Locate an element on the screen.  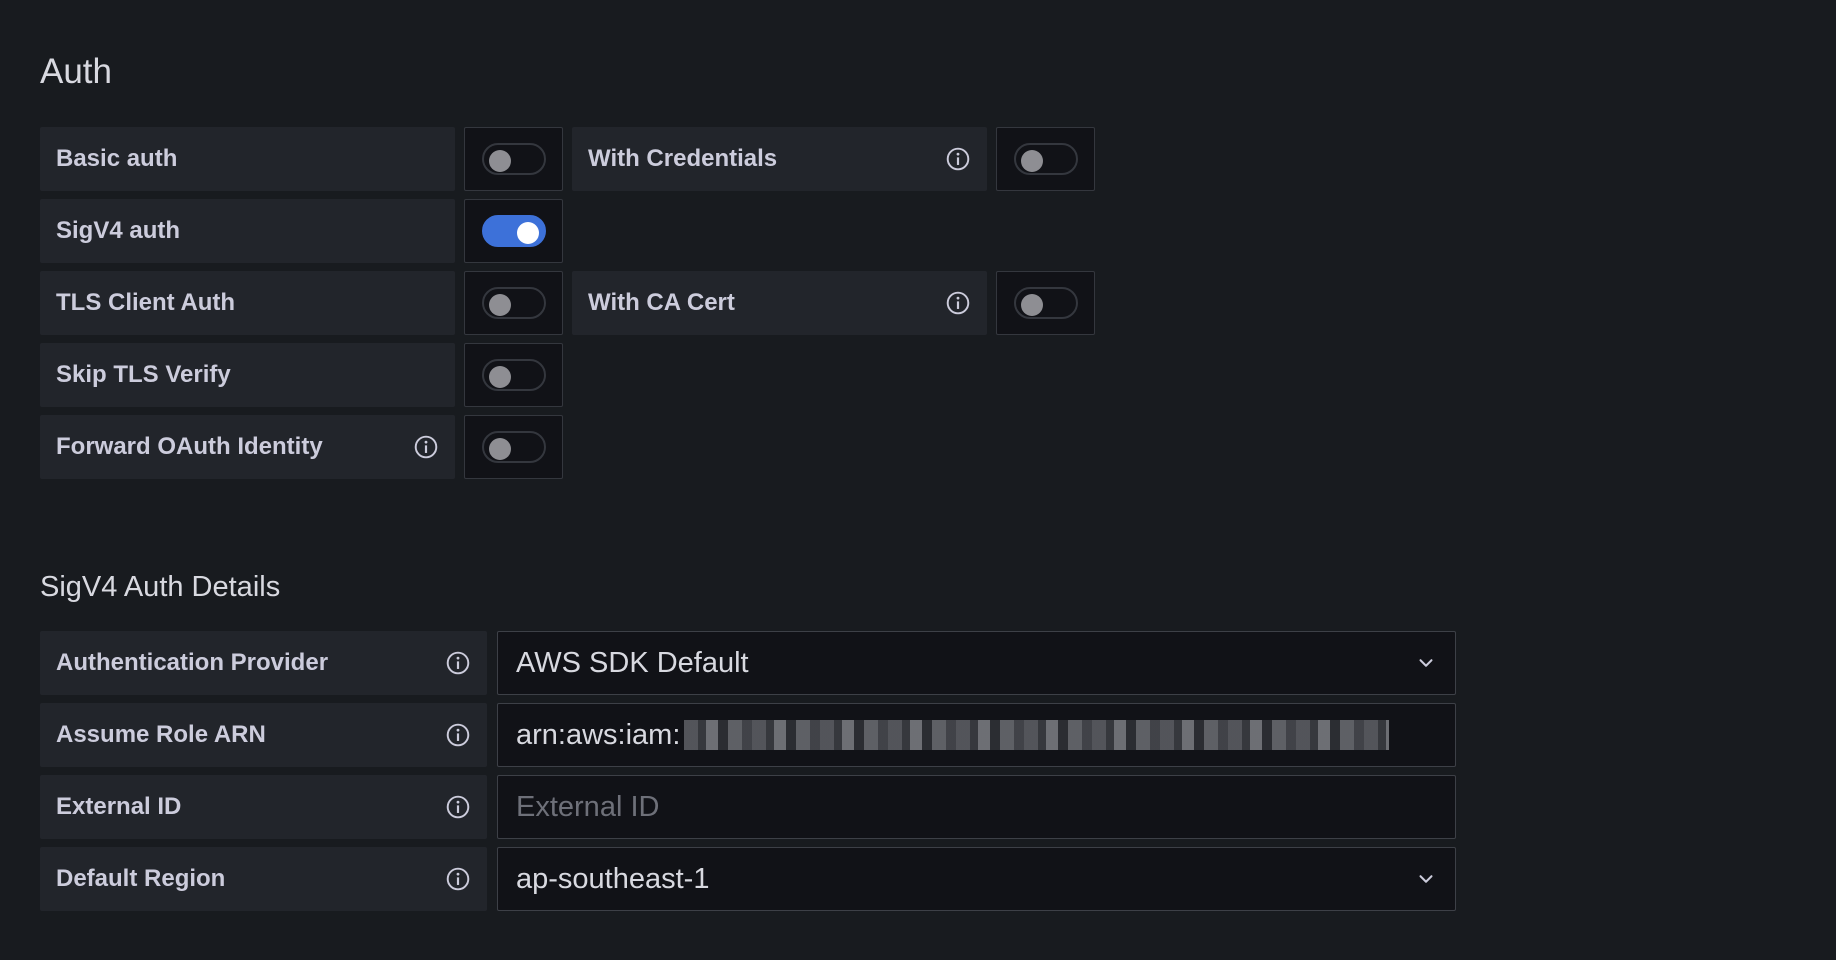
auth-provider-value: AWS SDK Default is located at coordinates (632, 662).